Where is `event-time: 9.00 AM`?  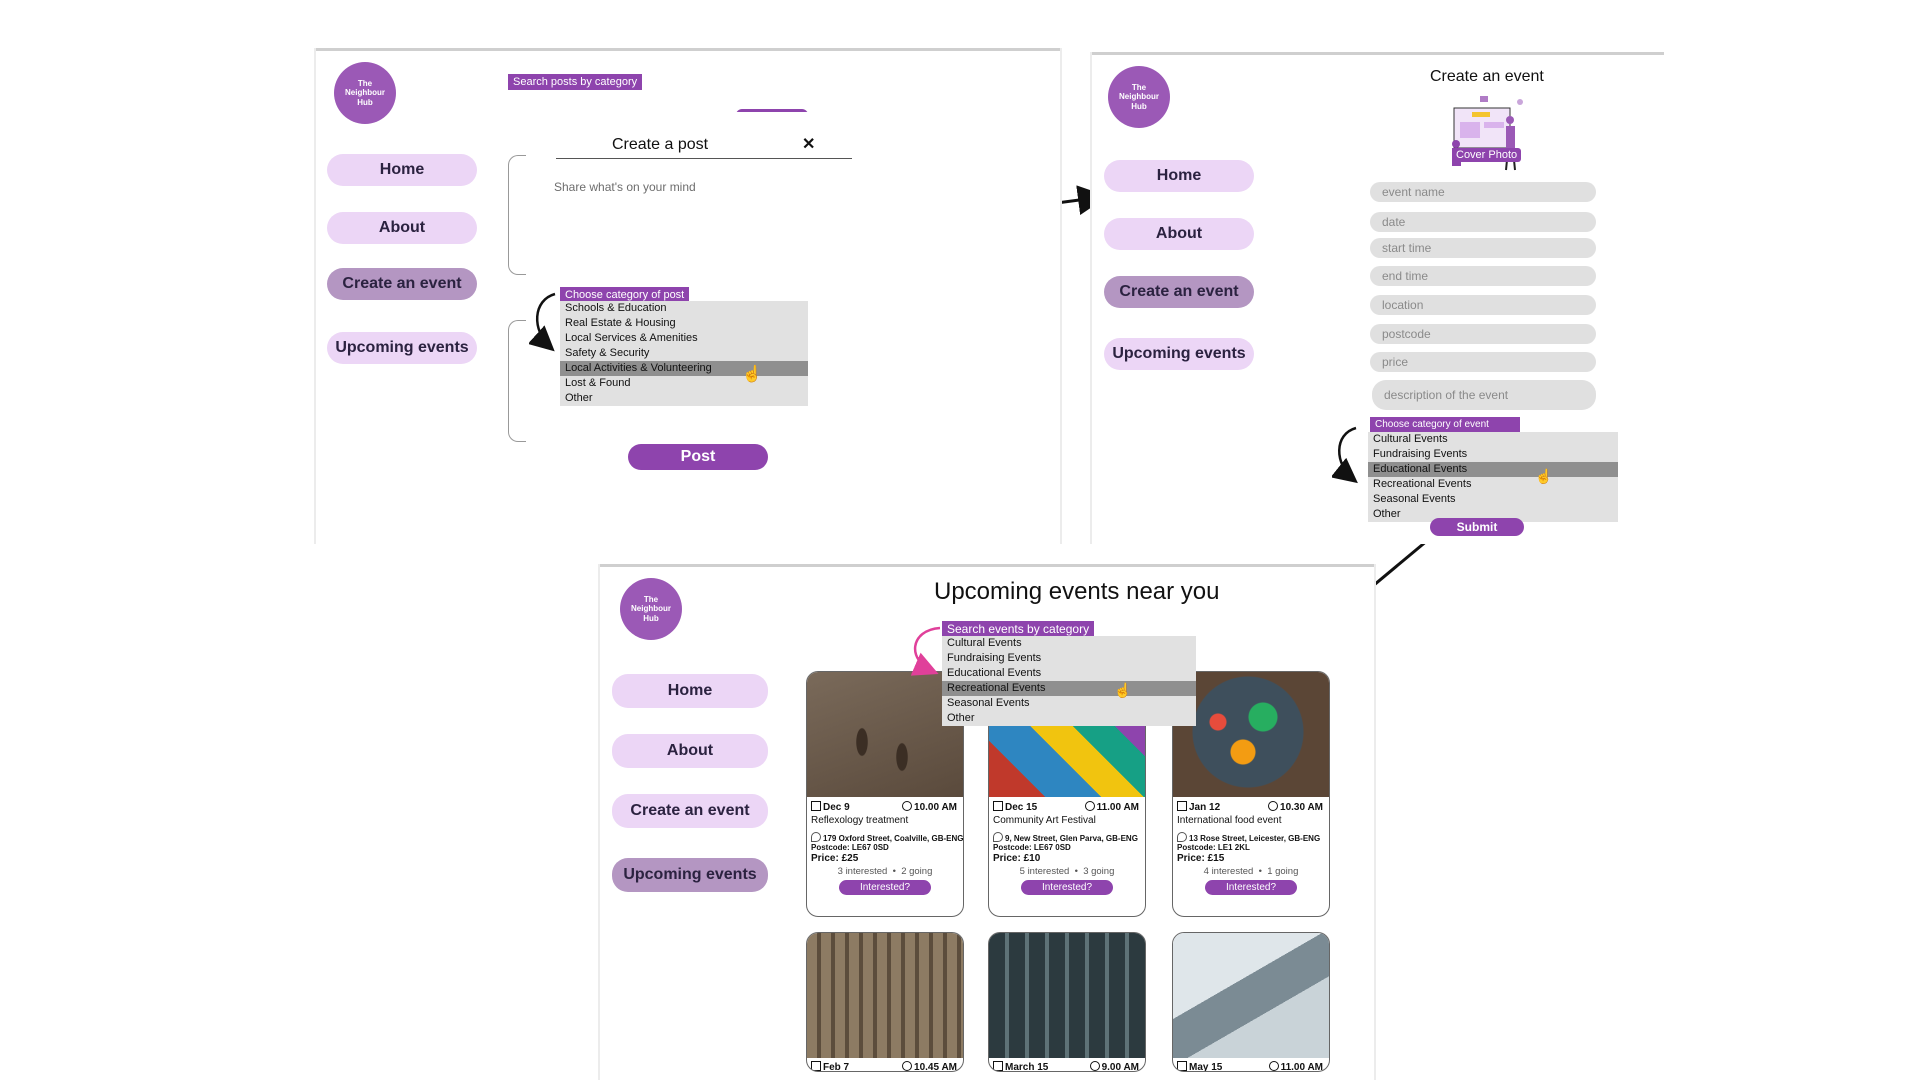 event-time: 9.00 AM is located at coordinates (1114, 1066).